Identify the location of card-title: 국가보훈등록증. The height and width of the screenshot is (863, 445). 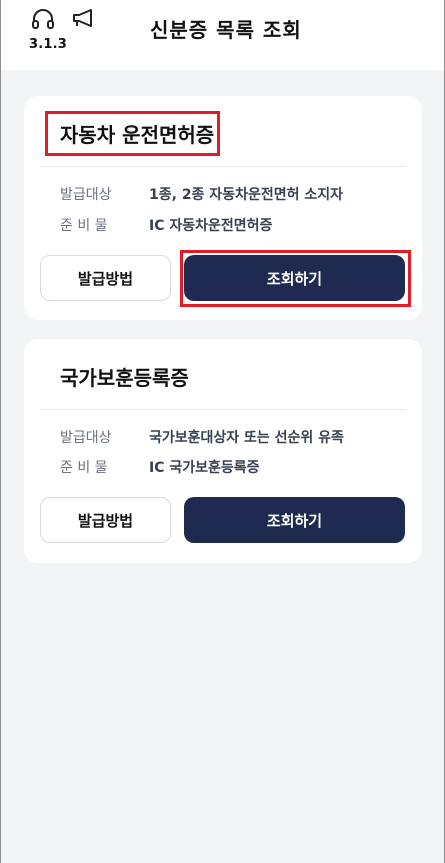
(124, 378).